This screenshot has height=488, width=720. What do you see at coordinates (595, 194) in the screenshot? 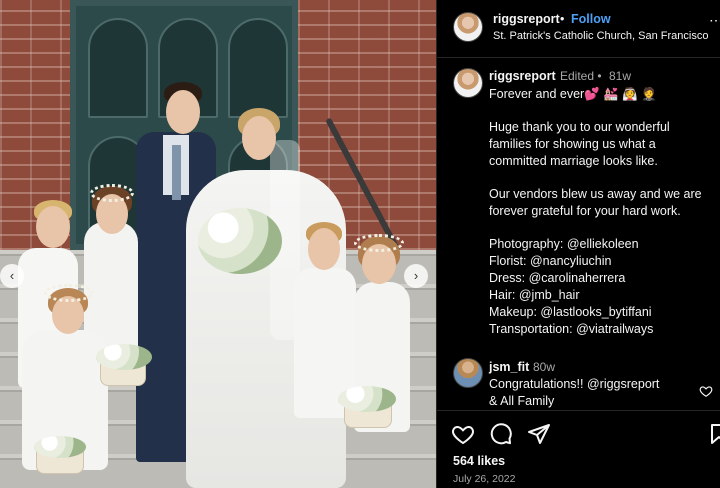
I see `caption-line: Our vendors blew us away and we are` at bounding box center [595, 194].